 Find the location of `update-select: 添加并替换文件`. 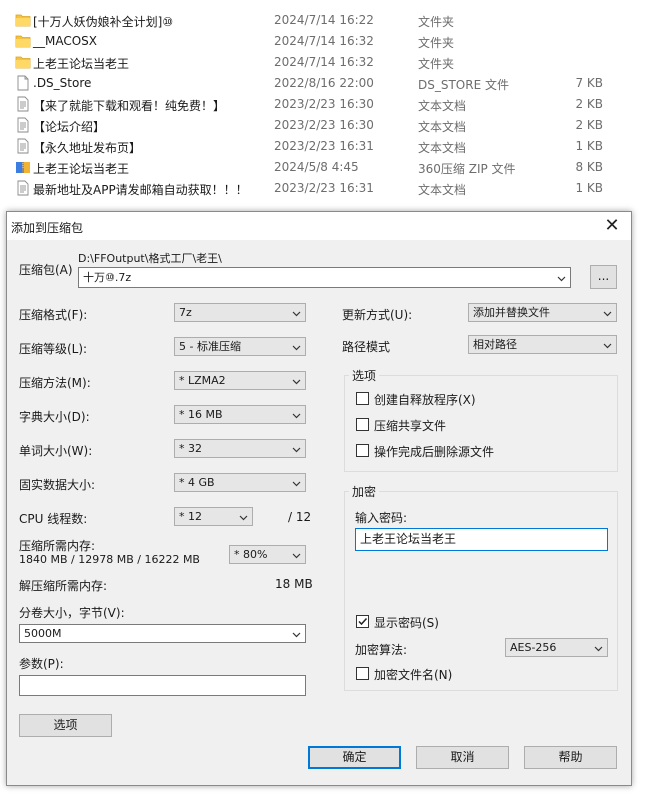

update-select: 添加并替换文件 is located at coordinates (542, 312).